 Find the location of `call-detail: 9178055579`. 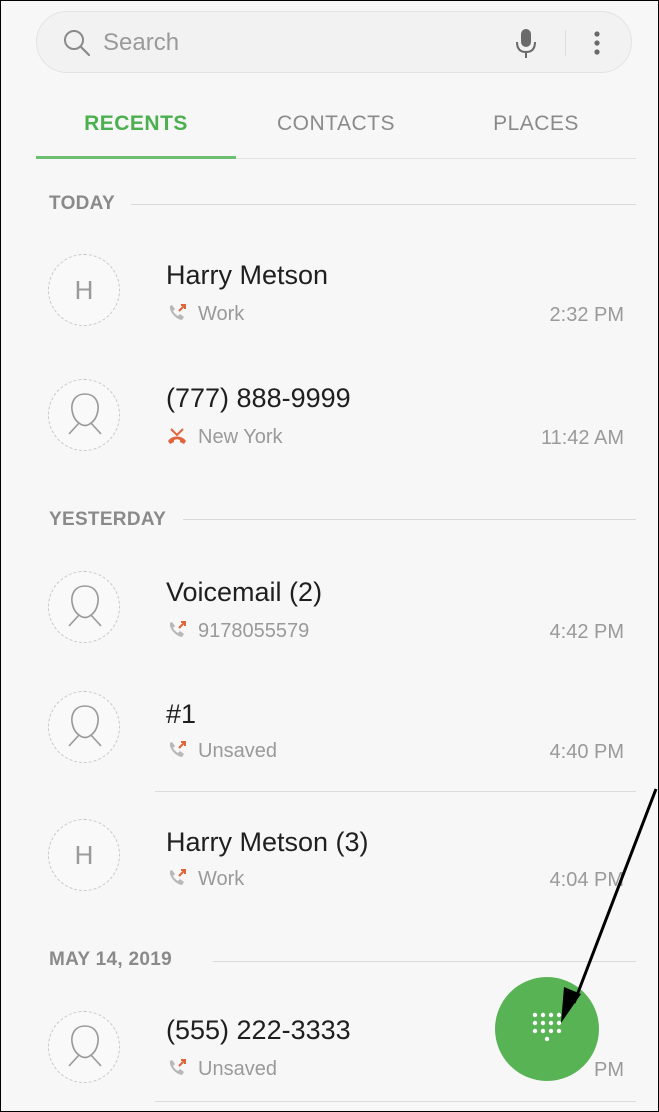

call-detail: 9178055579 is located at coordinates (237, 631).